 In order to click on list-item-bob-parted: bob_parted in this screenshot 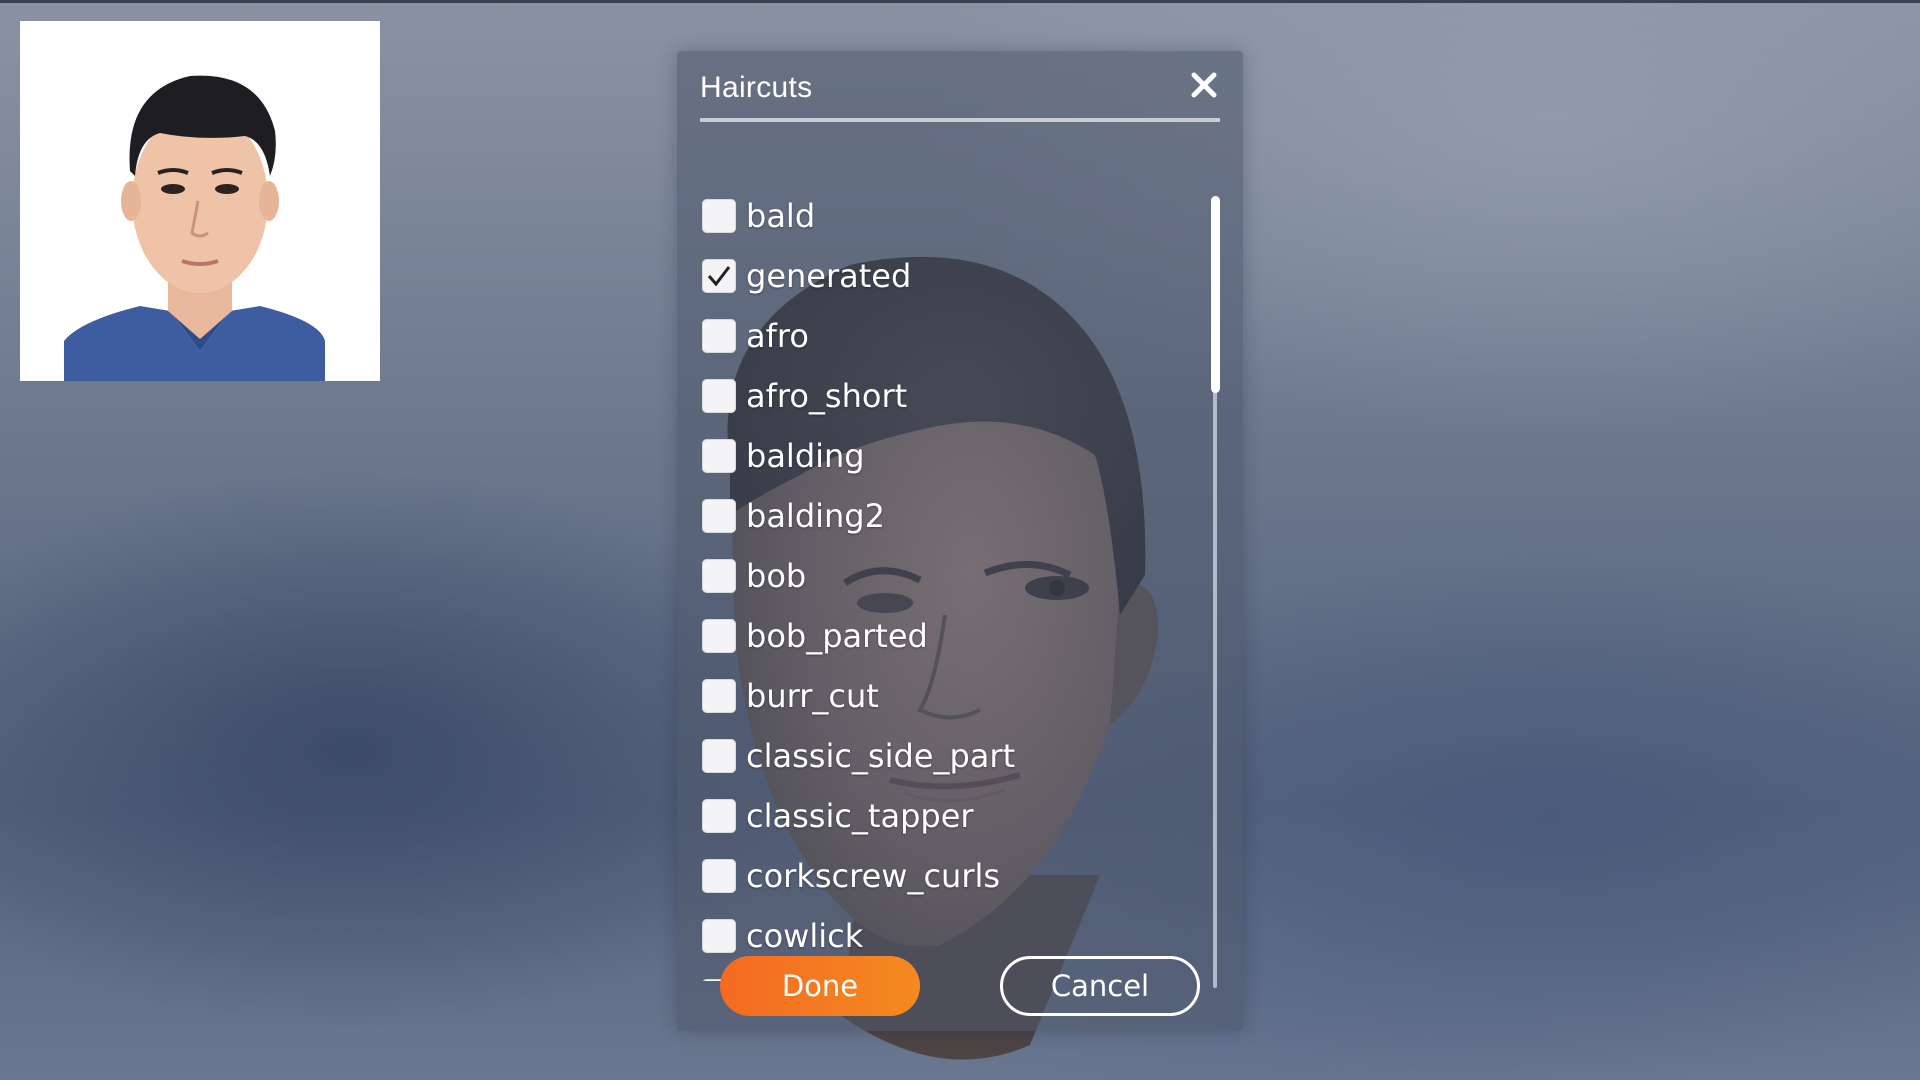, I will do `click(942, 636)`.